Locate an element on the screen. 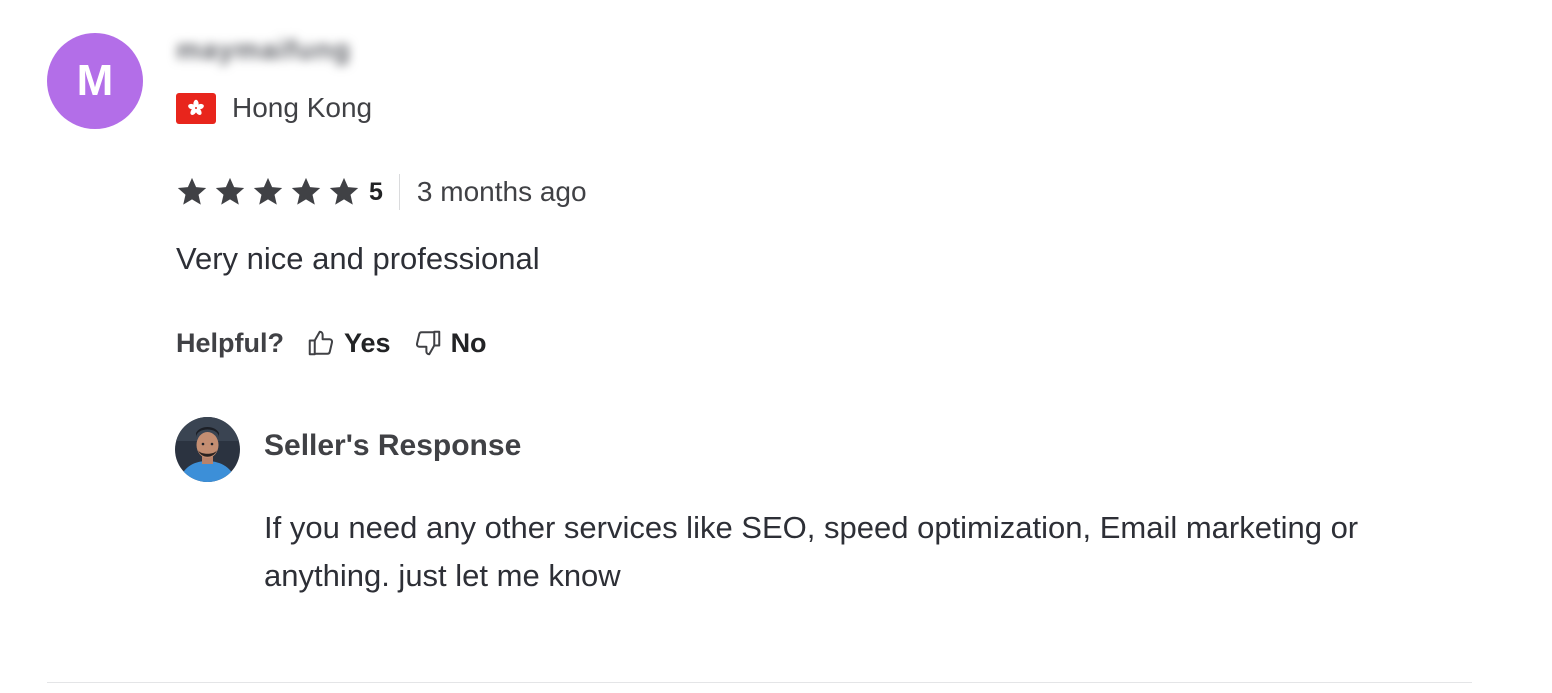 Image resolution: width=1552 pixels, height=693 pixels. helpful-row: Helpful? Yes No is located at coordinates (342, 343).